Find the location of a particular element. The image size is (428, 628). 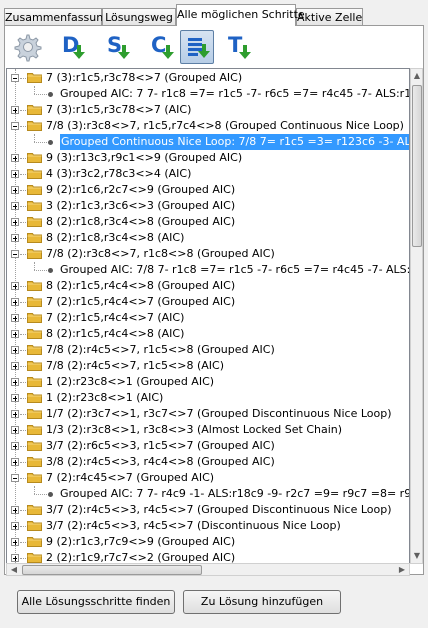

tree-node: 7/8 (2):r3c8<>7, r1c8<>8 (Grouped AIC) is located at coordinates (208, 254).